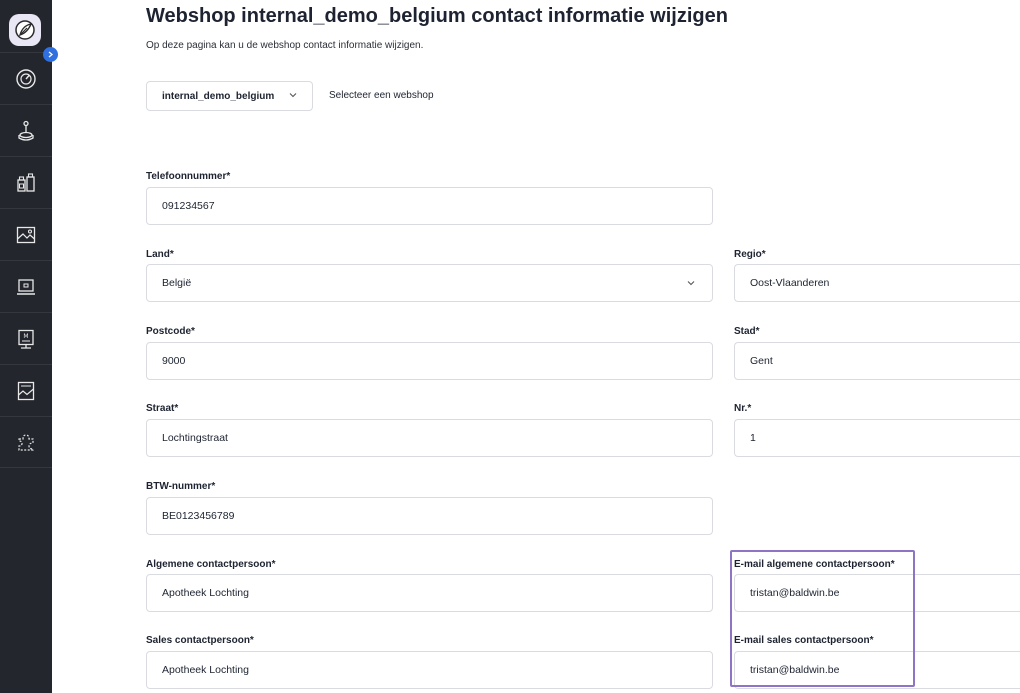 This screenshot has width=1020, height=693. I want to click on gallery-icon, so click(26, 390).